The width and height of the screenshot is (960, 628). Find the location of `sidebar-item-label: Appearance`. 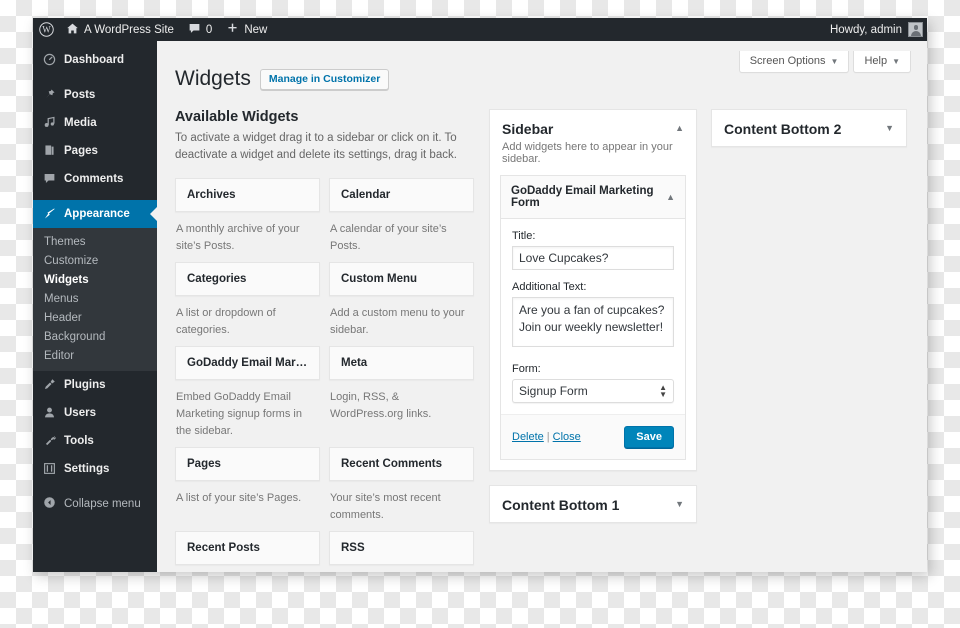

sidebar-item-label: Appearance is located at coordinates (97, 214).